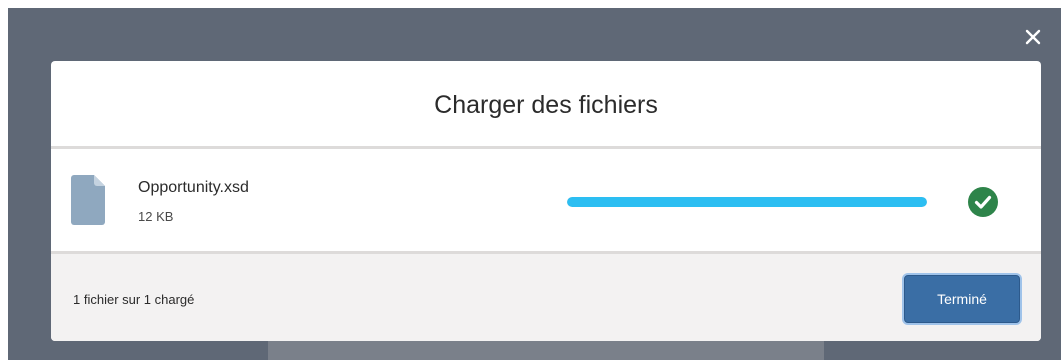 The height and width of the screenshot is (360, 1061). I want to click on file-icon, so click(88, 200).